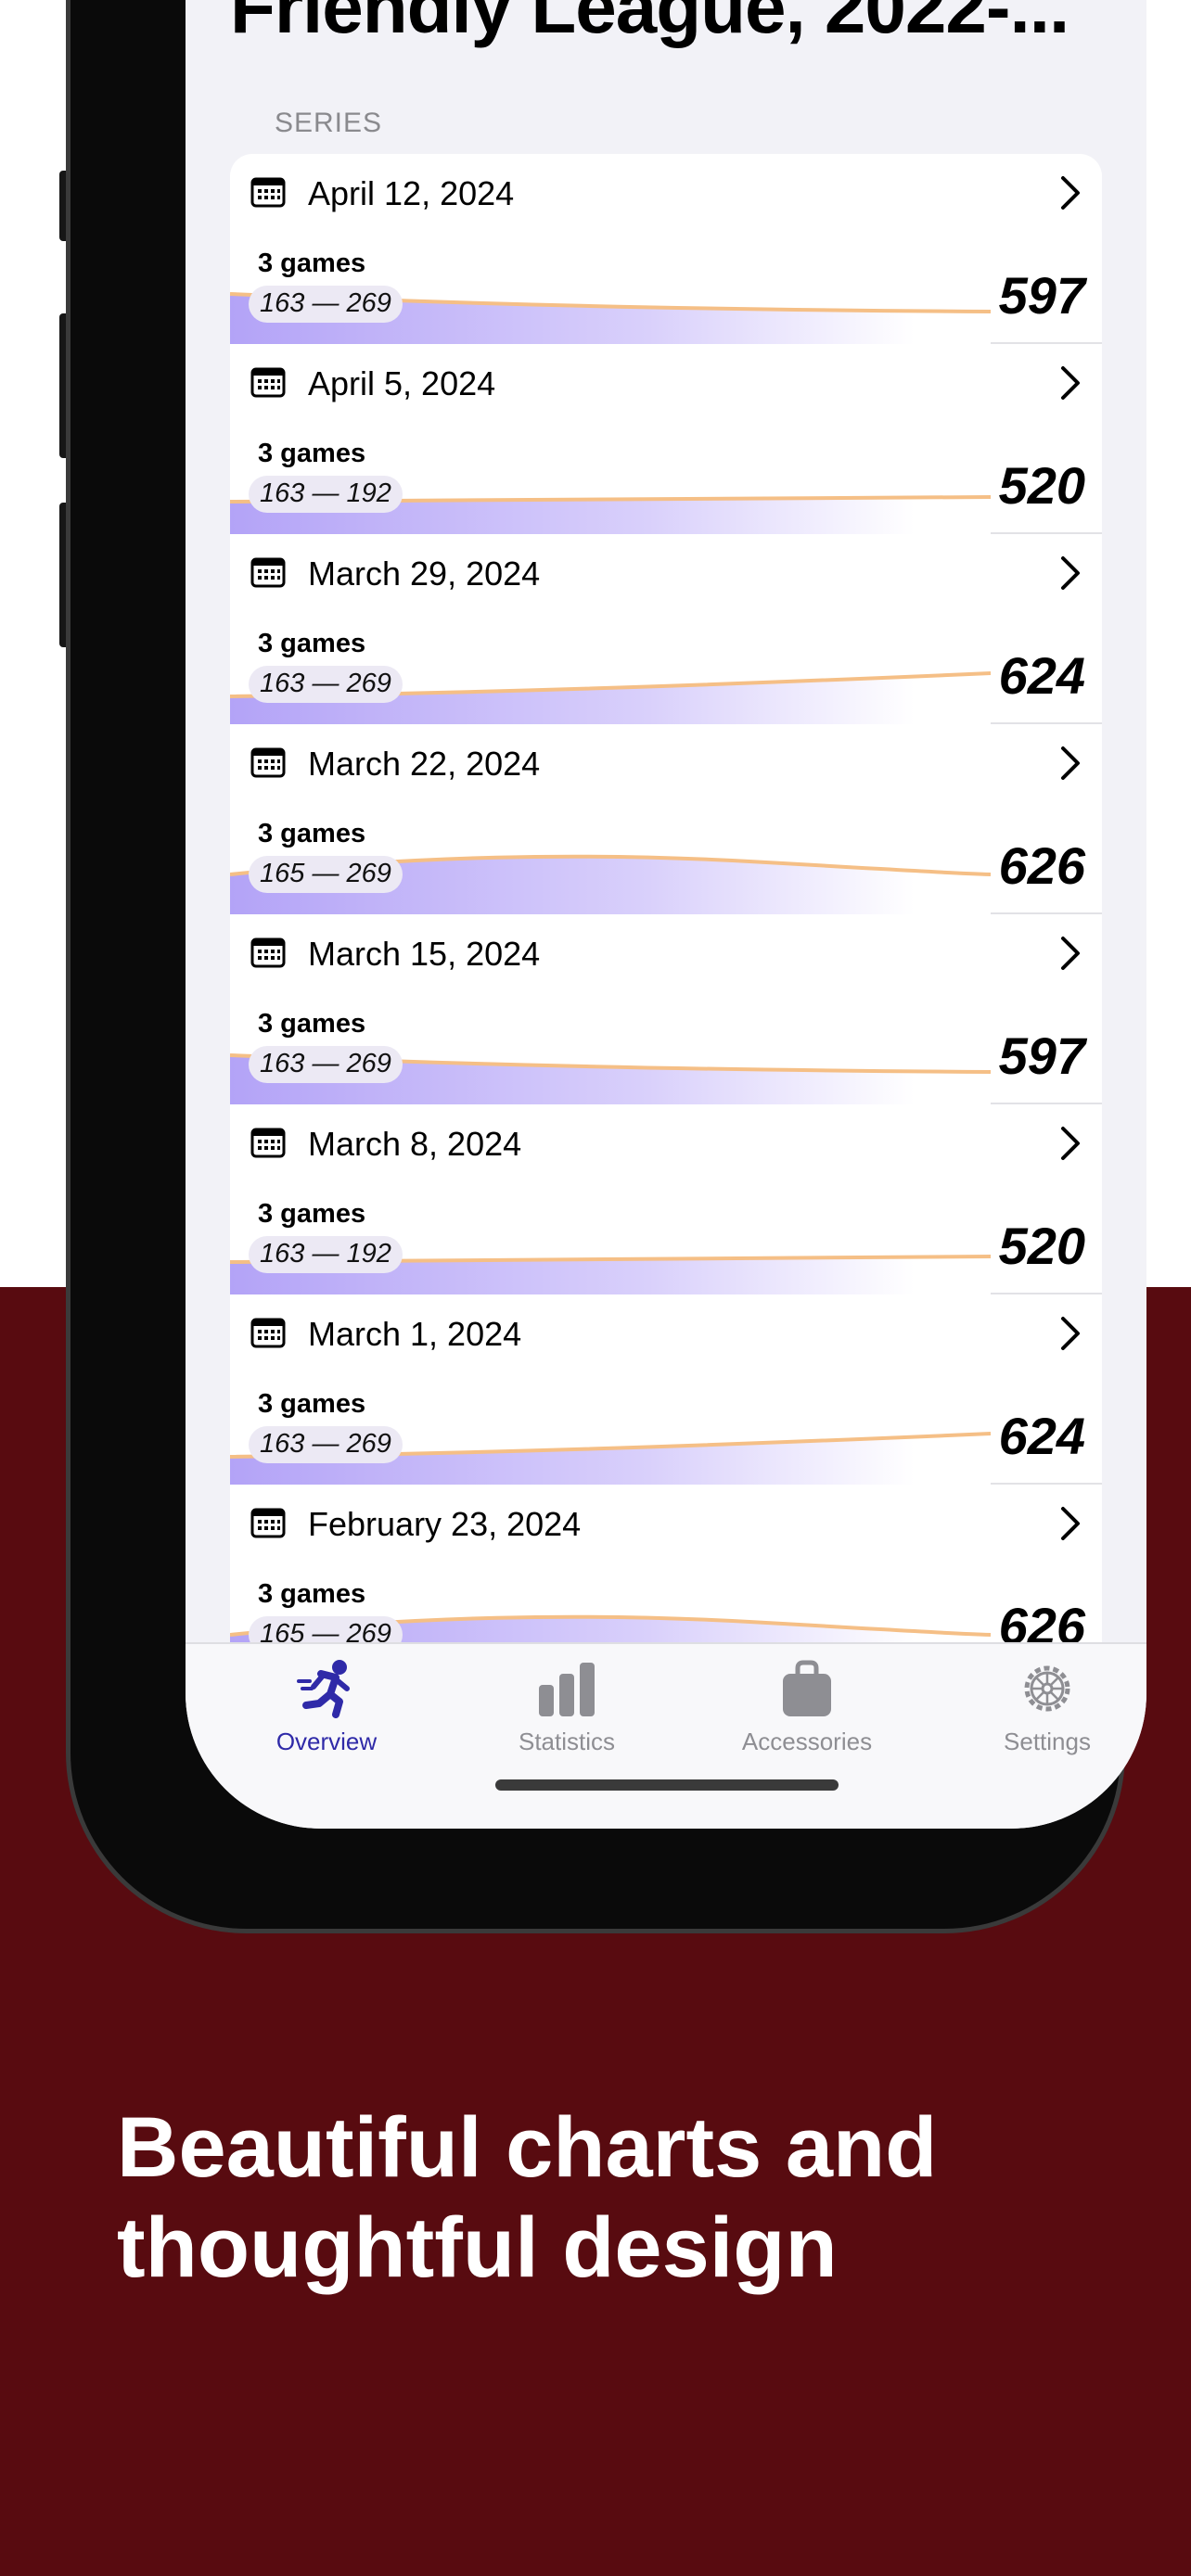  What do you see at coordinates (666, 1009) in the screenshot?
I see `series-row: March 15, 2024 3 games 163 — 269 597` at bounding box center [666, 1009].